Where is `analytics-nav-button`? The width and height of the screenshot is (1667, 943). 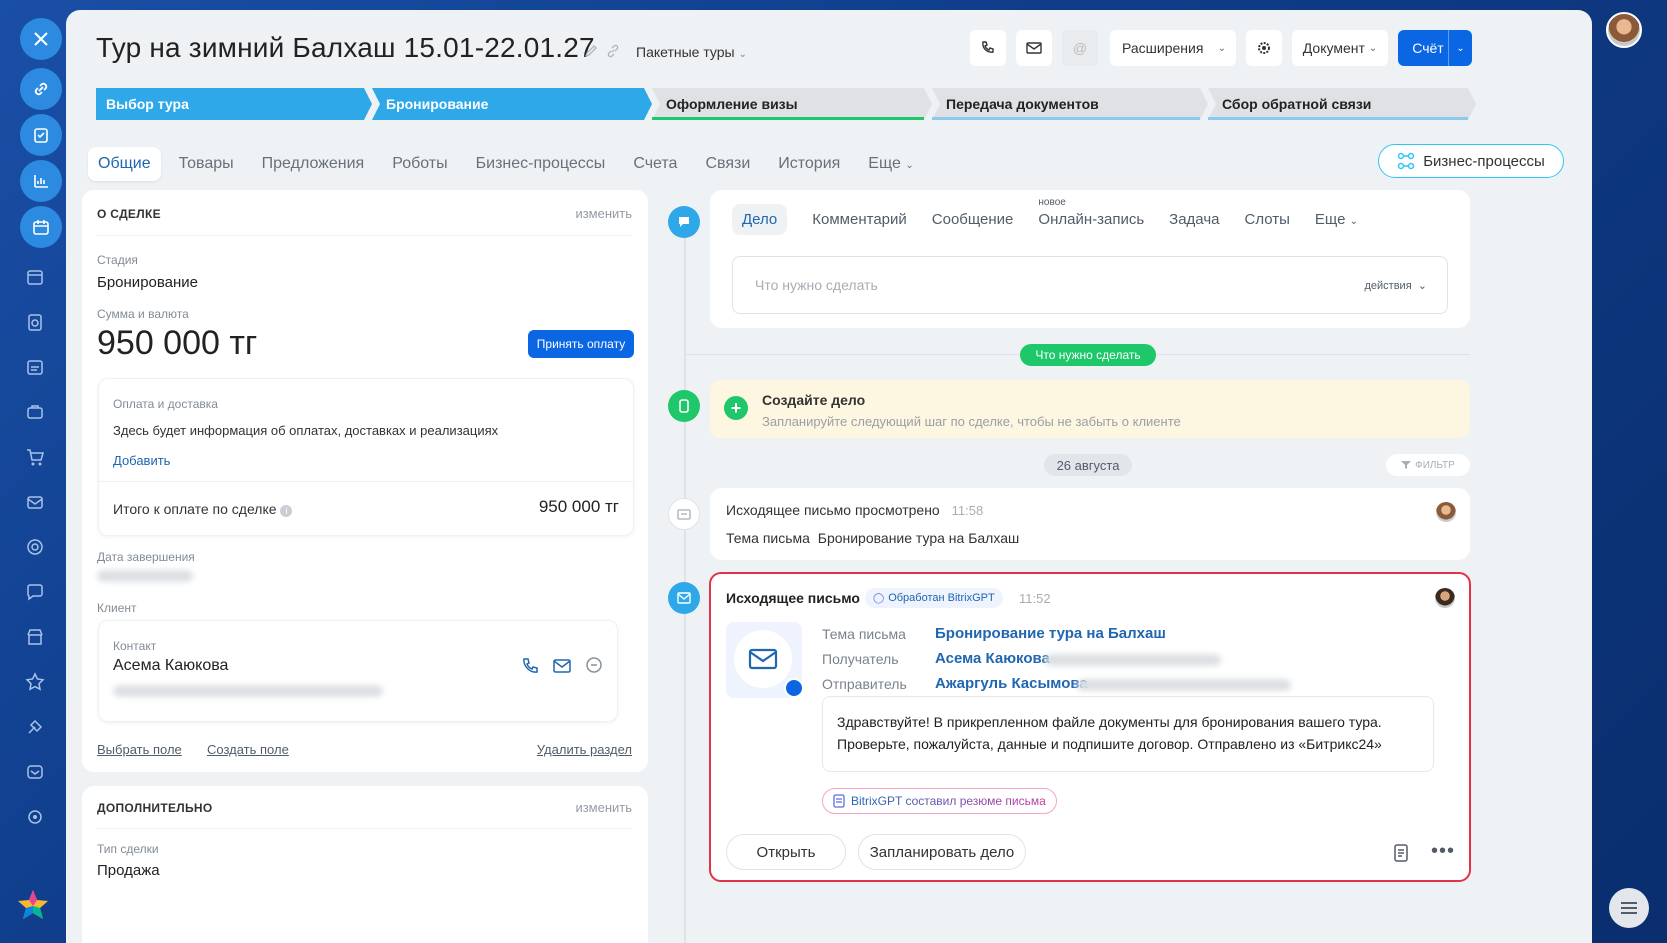 analytics-nav-button is located at coordinates (41, 181).